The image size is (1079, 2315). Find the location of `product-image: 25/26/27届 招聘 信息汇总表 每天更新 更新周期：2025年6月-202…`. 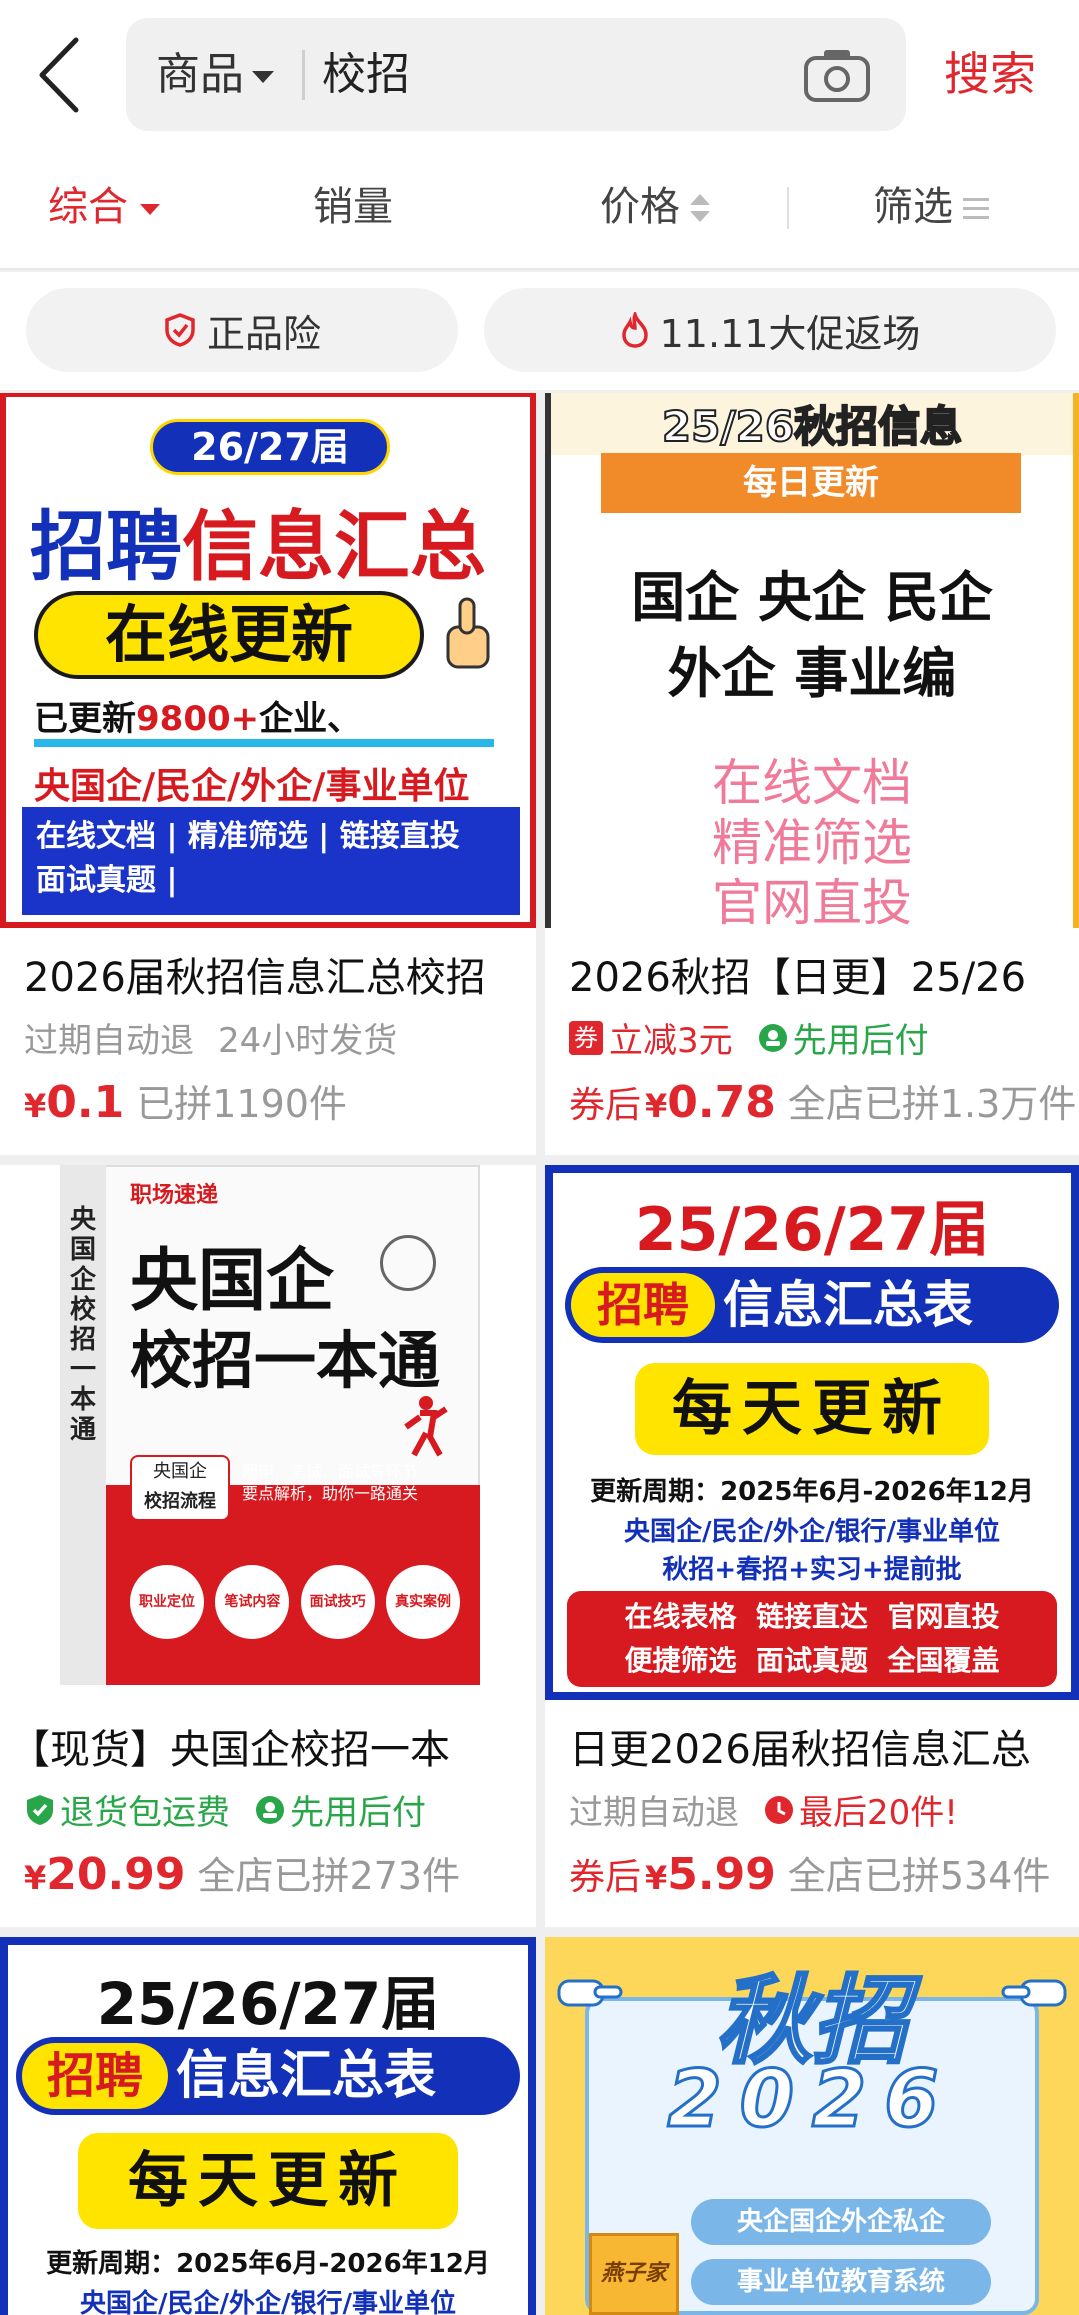

product-image: 25/26/27届 招聘 信息汇总表 每天更新 更新周期：2025年6月-202… is located at coordinates (812, 1432).